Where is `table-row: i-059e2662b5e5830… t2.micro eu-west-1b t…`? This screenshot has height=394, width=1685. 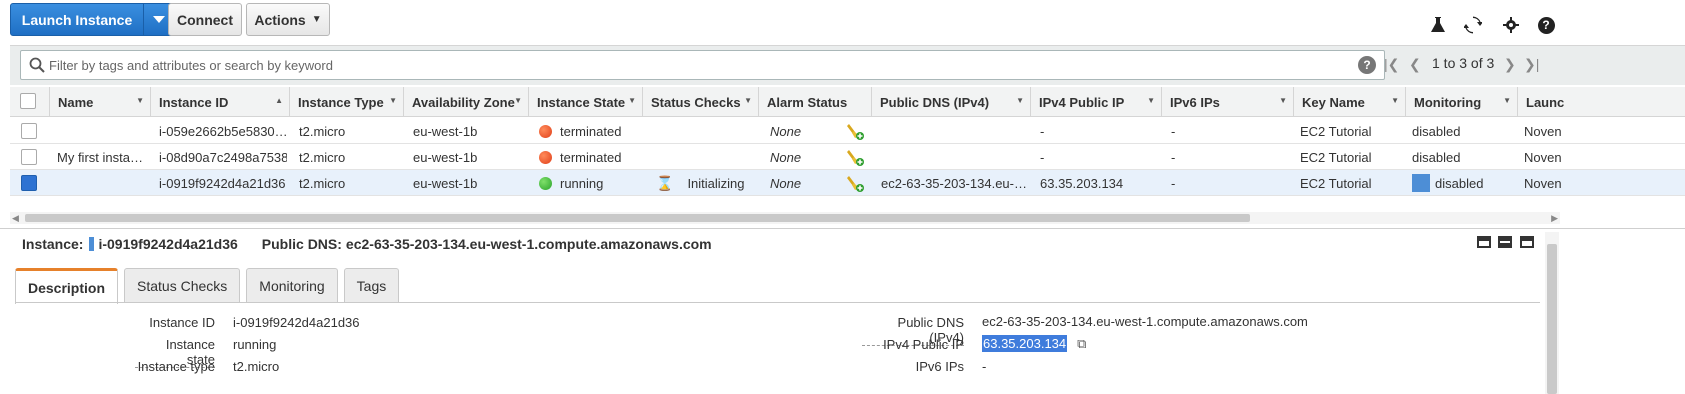
table-row: i-059e2662b5e5830… t2.micro eu-west-1b t… is located at coordinates (847, 131).